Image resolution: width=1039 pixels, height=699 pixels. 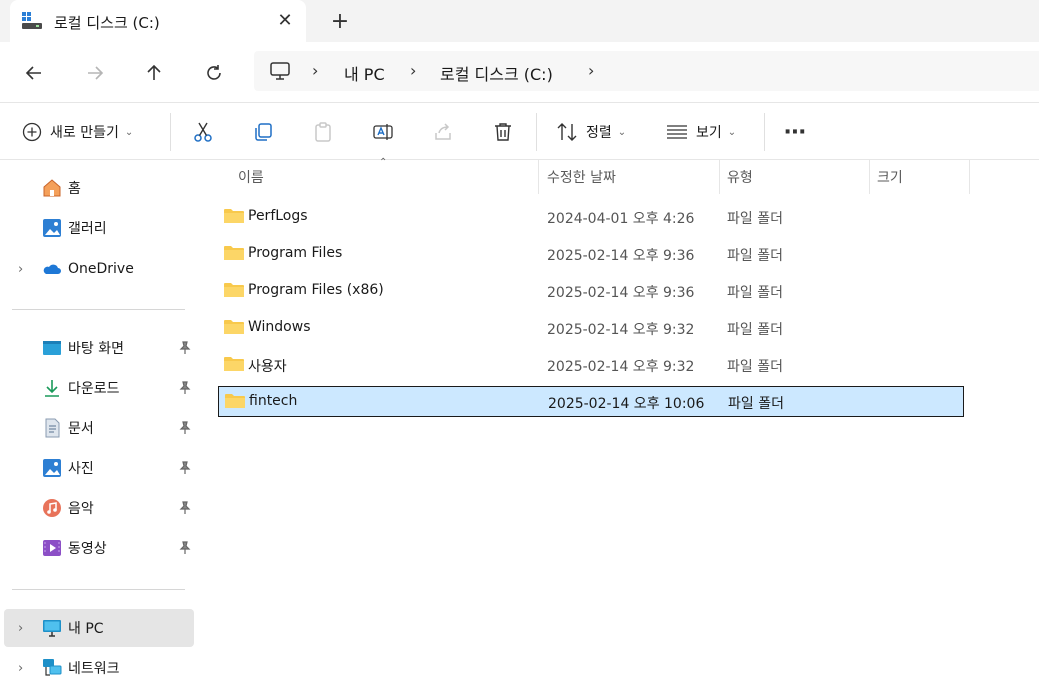 What do you see at coordinates (267, 367) in the screenshot?
I see `file-name: 사용자` at bounding box center [267, 367].